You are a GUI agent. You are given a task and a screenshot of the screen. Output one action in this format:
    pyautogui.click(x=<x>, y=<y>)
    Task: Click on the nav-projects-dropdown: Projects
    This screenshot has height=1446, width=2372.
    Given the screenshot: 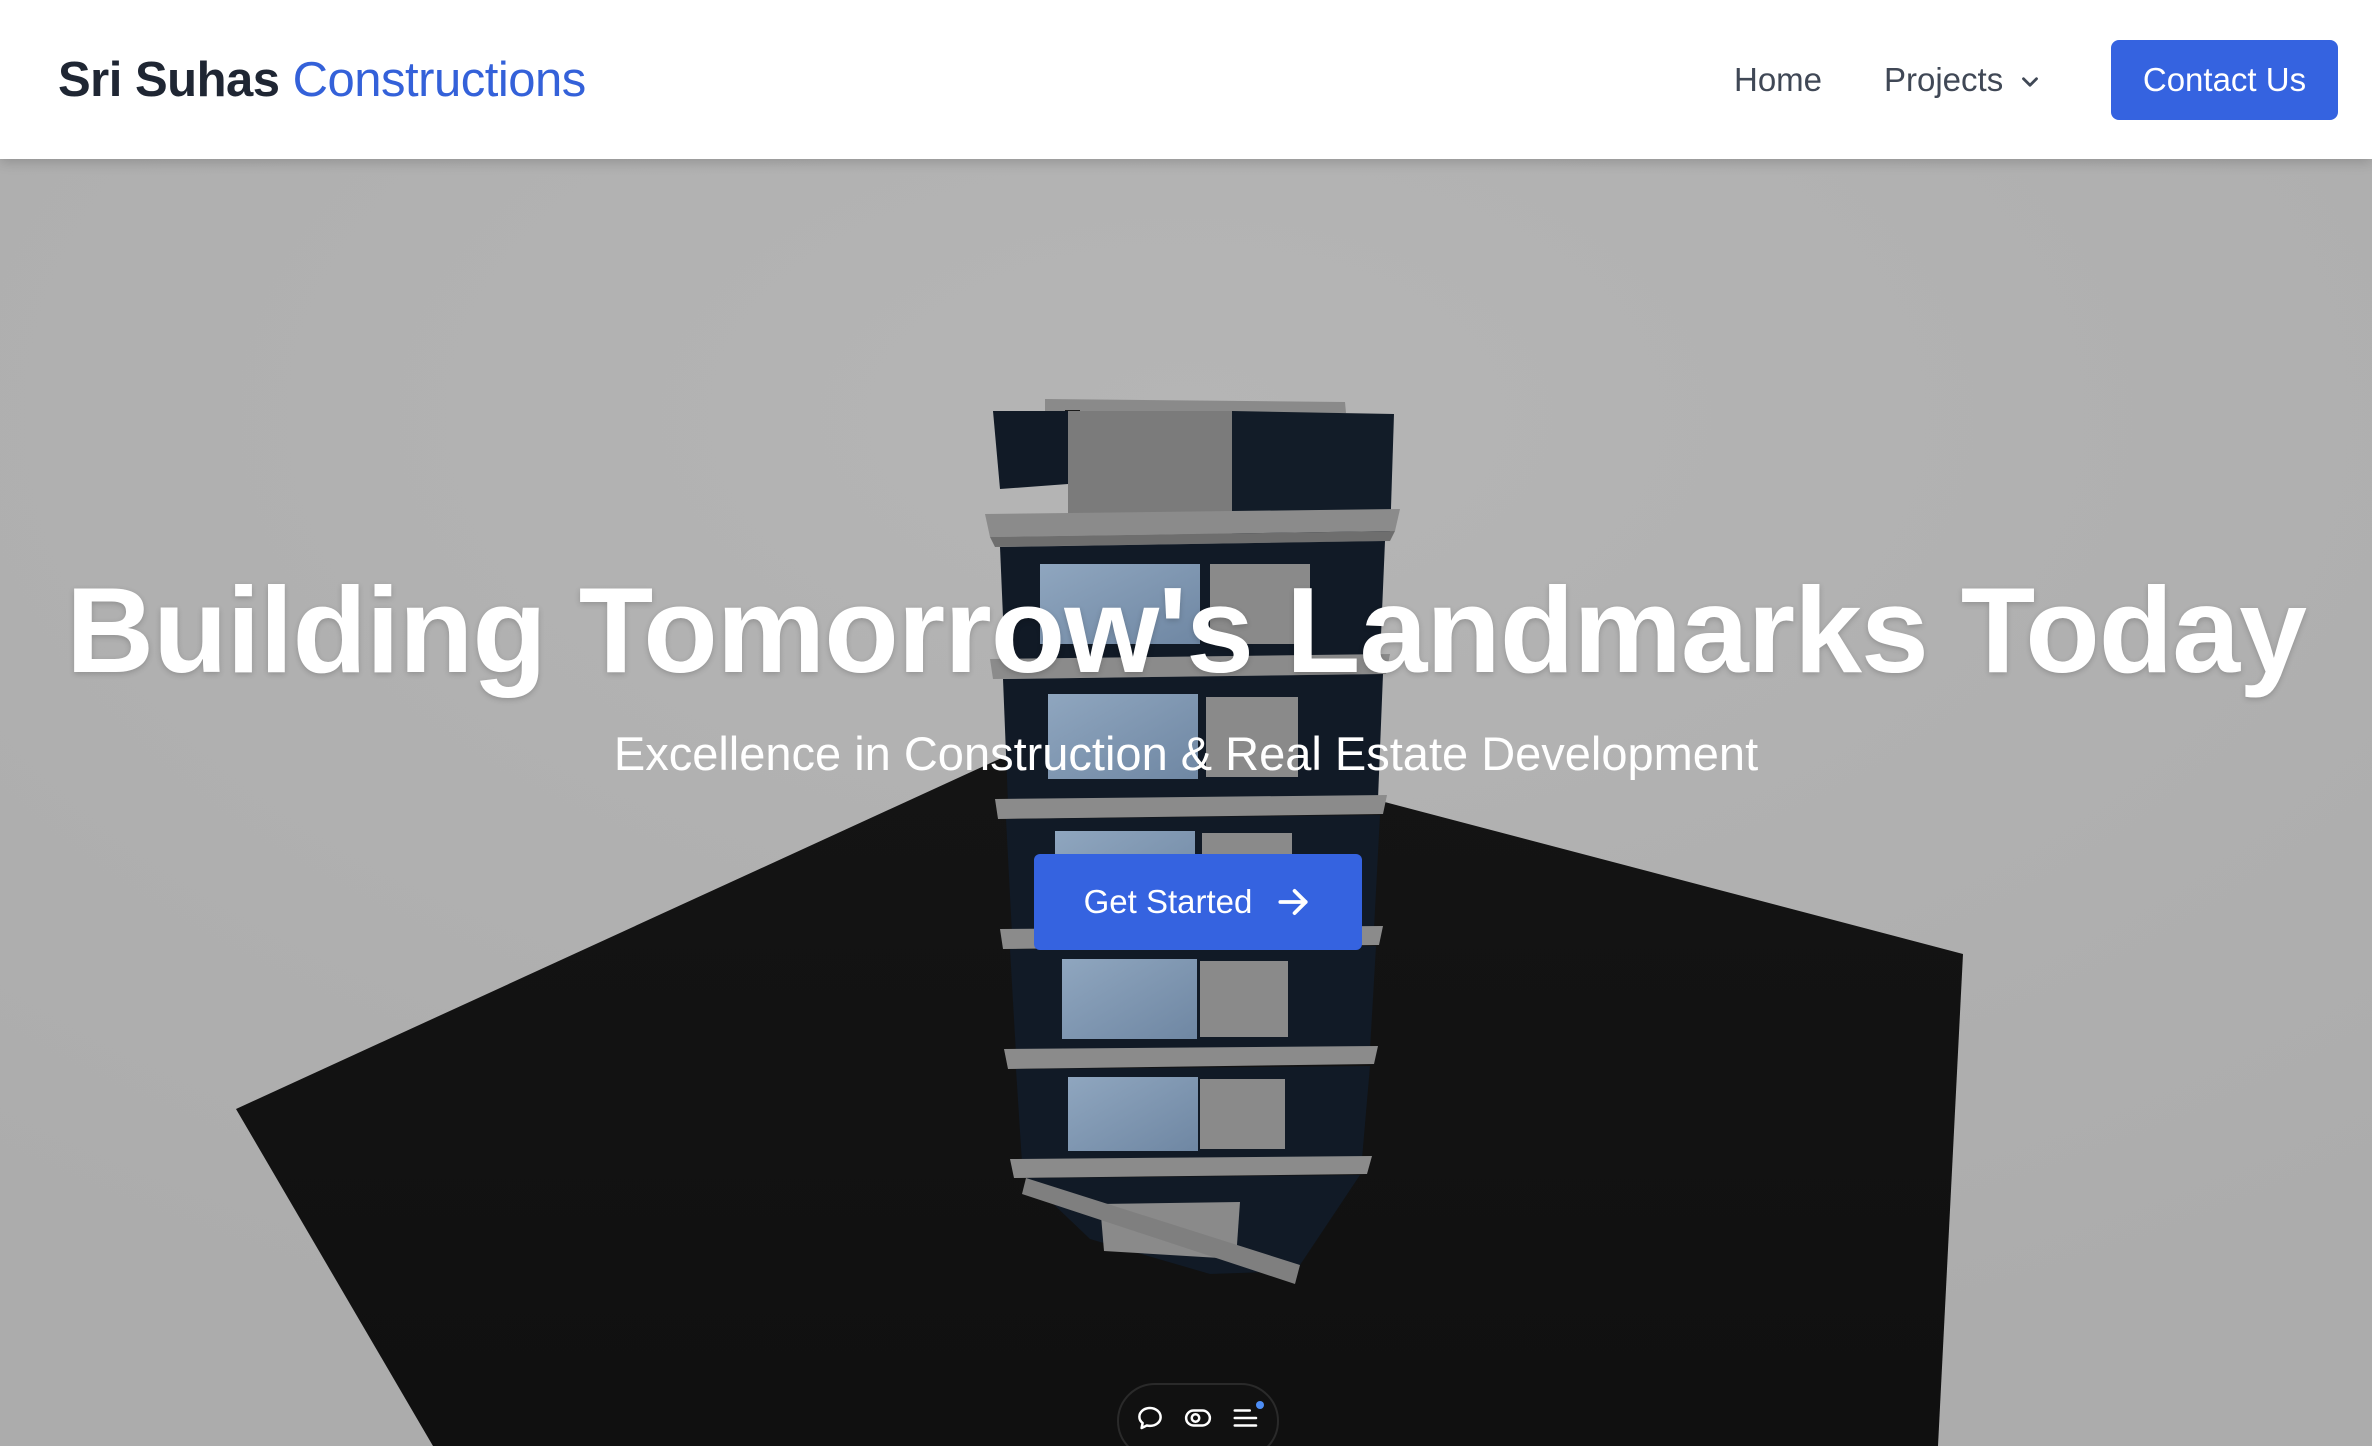 What is the action you would take?
    pyautogui.click(x=1963, y=80)
    